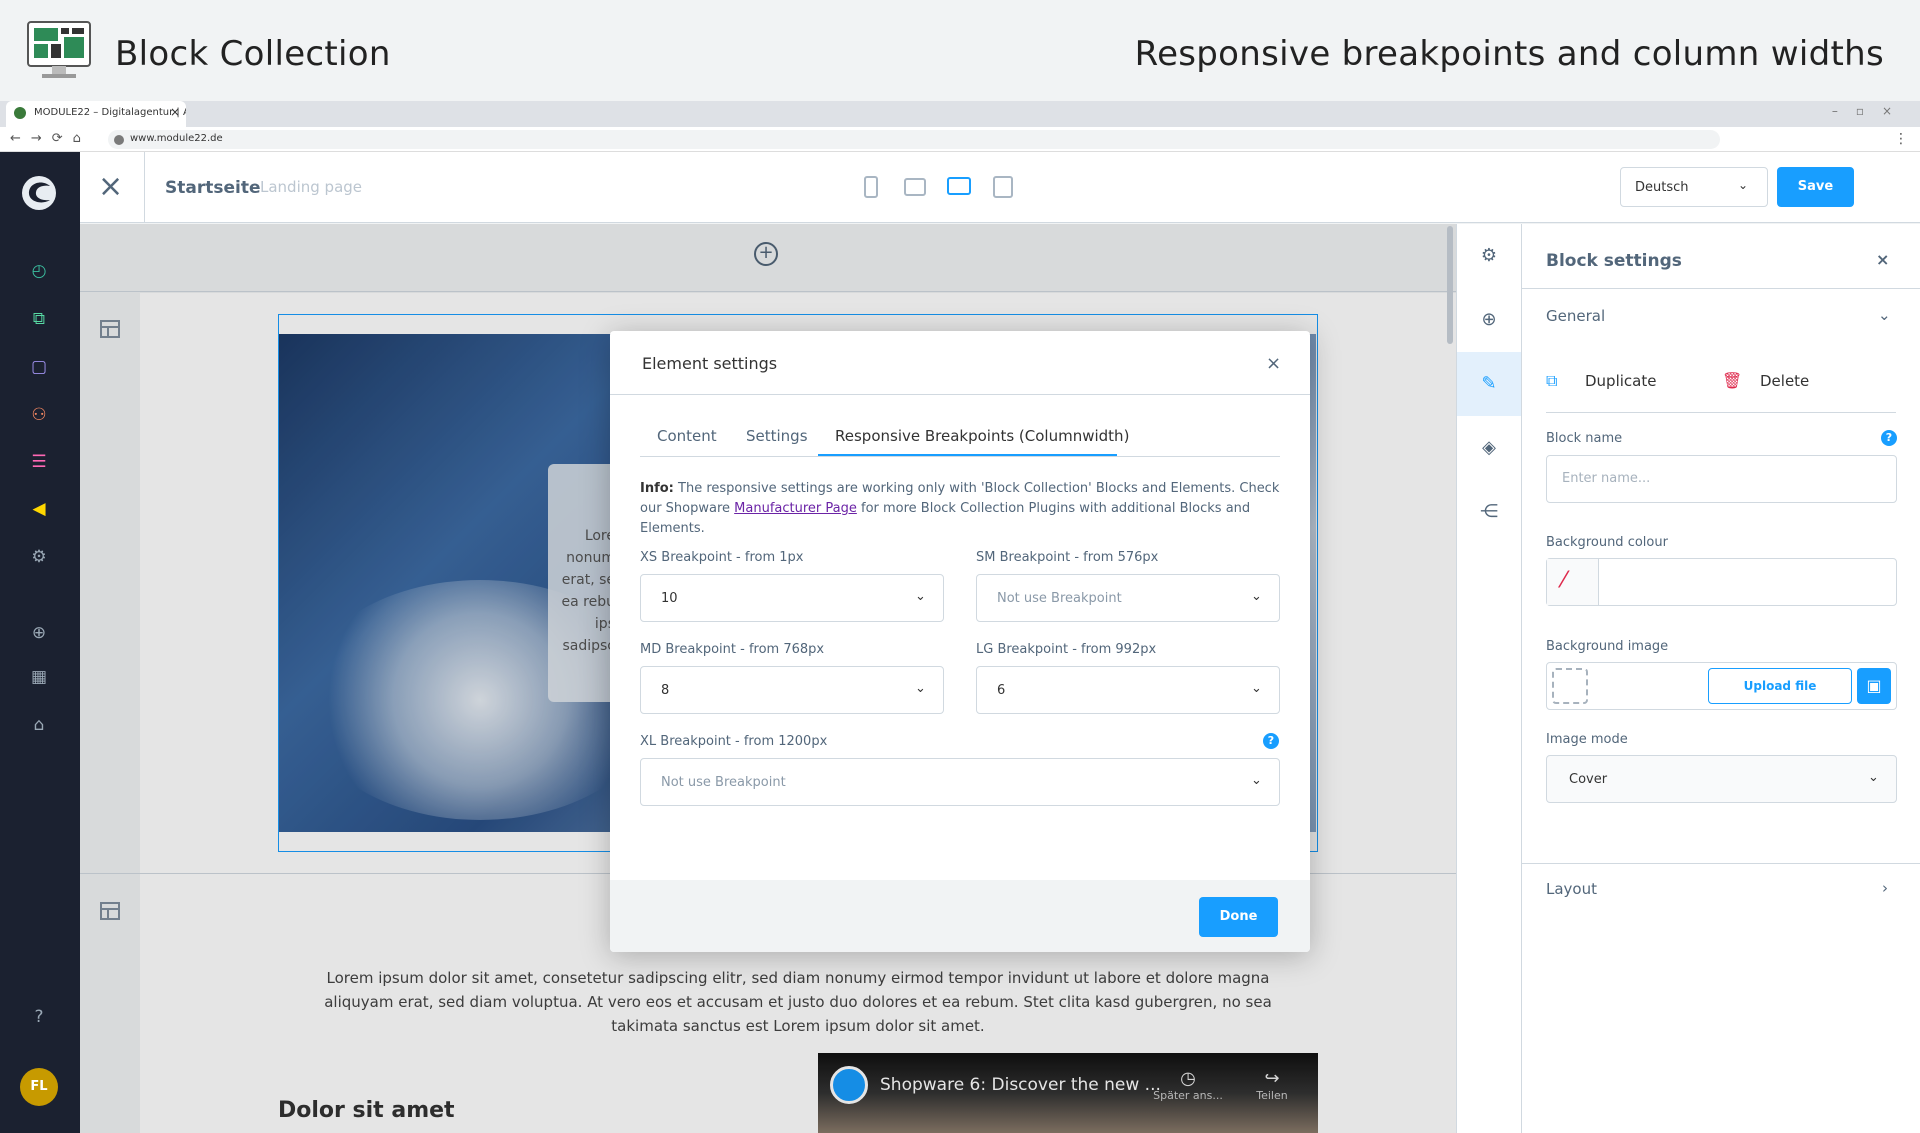 This screenshot has height=1133, width=1920. What do you see at coordinates (792, 598) in the screenshot?
I see `xs-breakpoint-select: 10` at bounding box center [792, 598].